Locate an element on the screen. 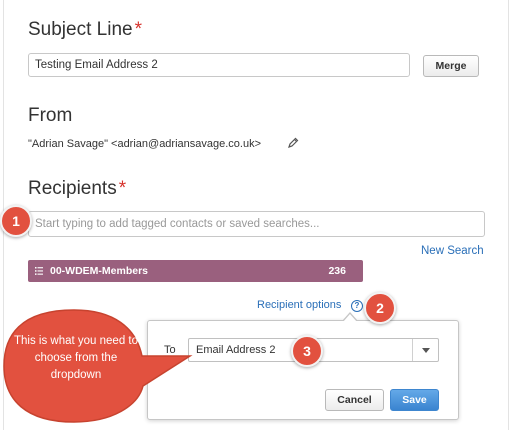  from-heading: From is located at coordinates (50, 115).